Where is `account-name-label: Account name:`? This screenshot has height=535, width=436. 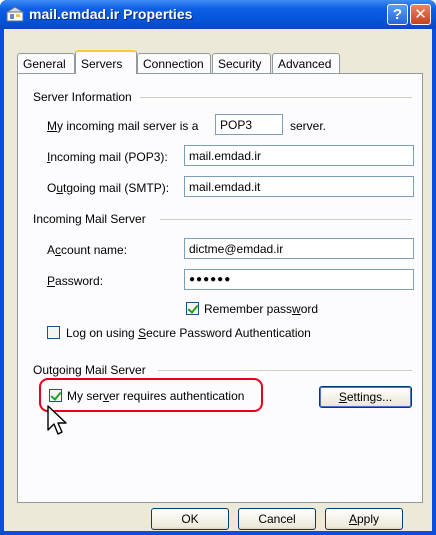 account-name-label: Account name: is located at coordinates (87, 250).